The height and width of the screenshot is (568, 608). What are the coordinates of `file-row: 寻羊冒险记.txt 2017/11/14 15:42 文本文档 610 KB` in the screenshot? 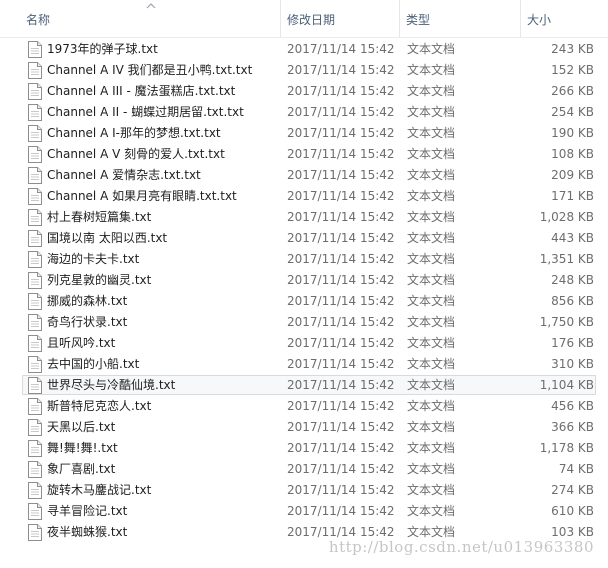 It's located at (304, 511).